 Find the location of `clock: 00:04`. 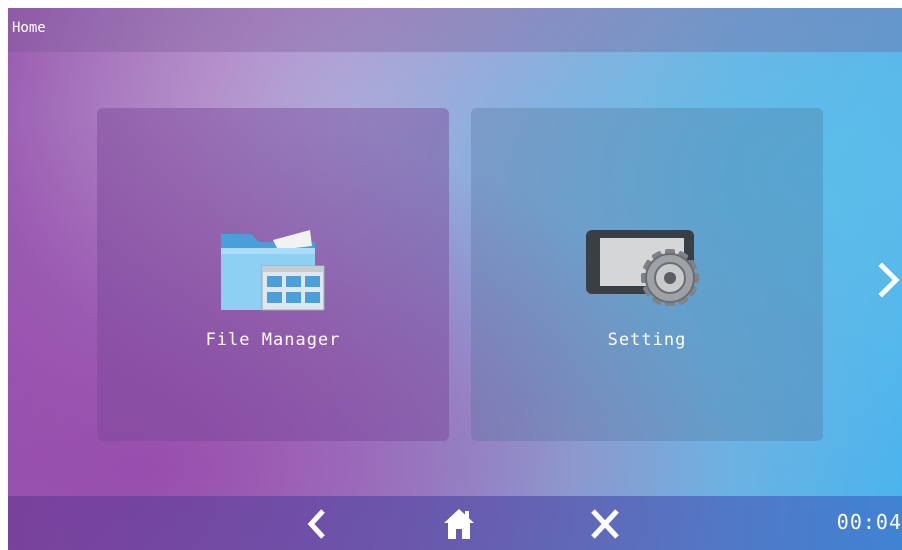

clock: 00:04 is located at coordinates (869, 522).